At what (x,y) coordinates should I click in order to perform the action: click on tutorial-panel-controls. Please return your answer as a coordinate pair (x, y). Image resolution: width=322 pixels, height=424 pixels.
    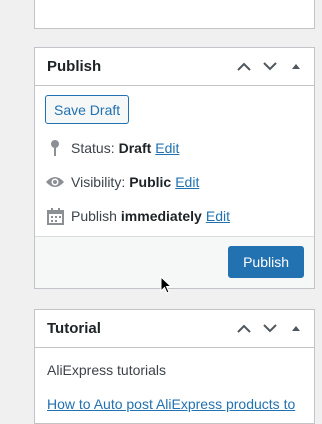
    Looking at the image, I should click on (270, 329).